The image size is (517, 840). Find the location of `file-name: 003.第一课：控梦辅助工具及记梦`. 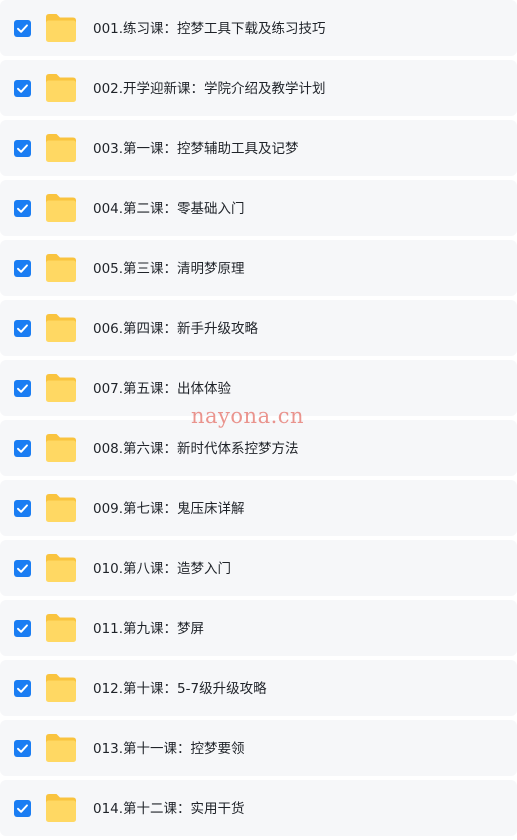

file-name: 003.第一课：控梦辅助工具及记梦 is located at coordinates (196, 148).